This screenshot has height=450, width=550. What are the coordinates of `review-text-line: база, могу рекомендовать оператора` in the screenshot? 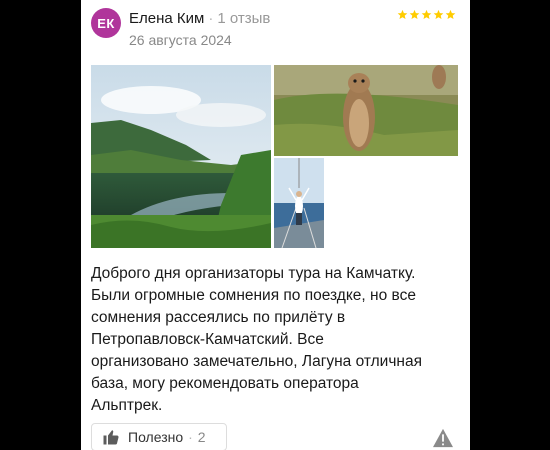 It's located at (225, 383).